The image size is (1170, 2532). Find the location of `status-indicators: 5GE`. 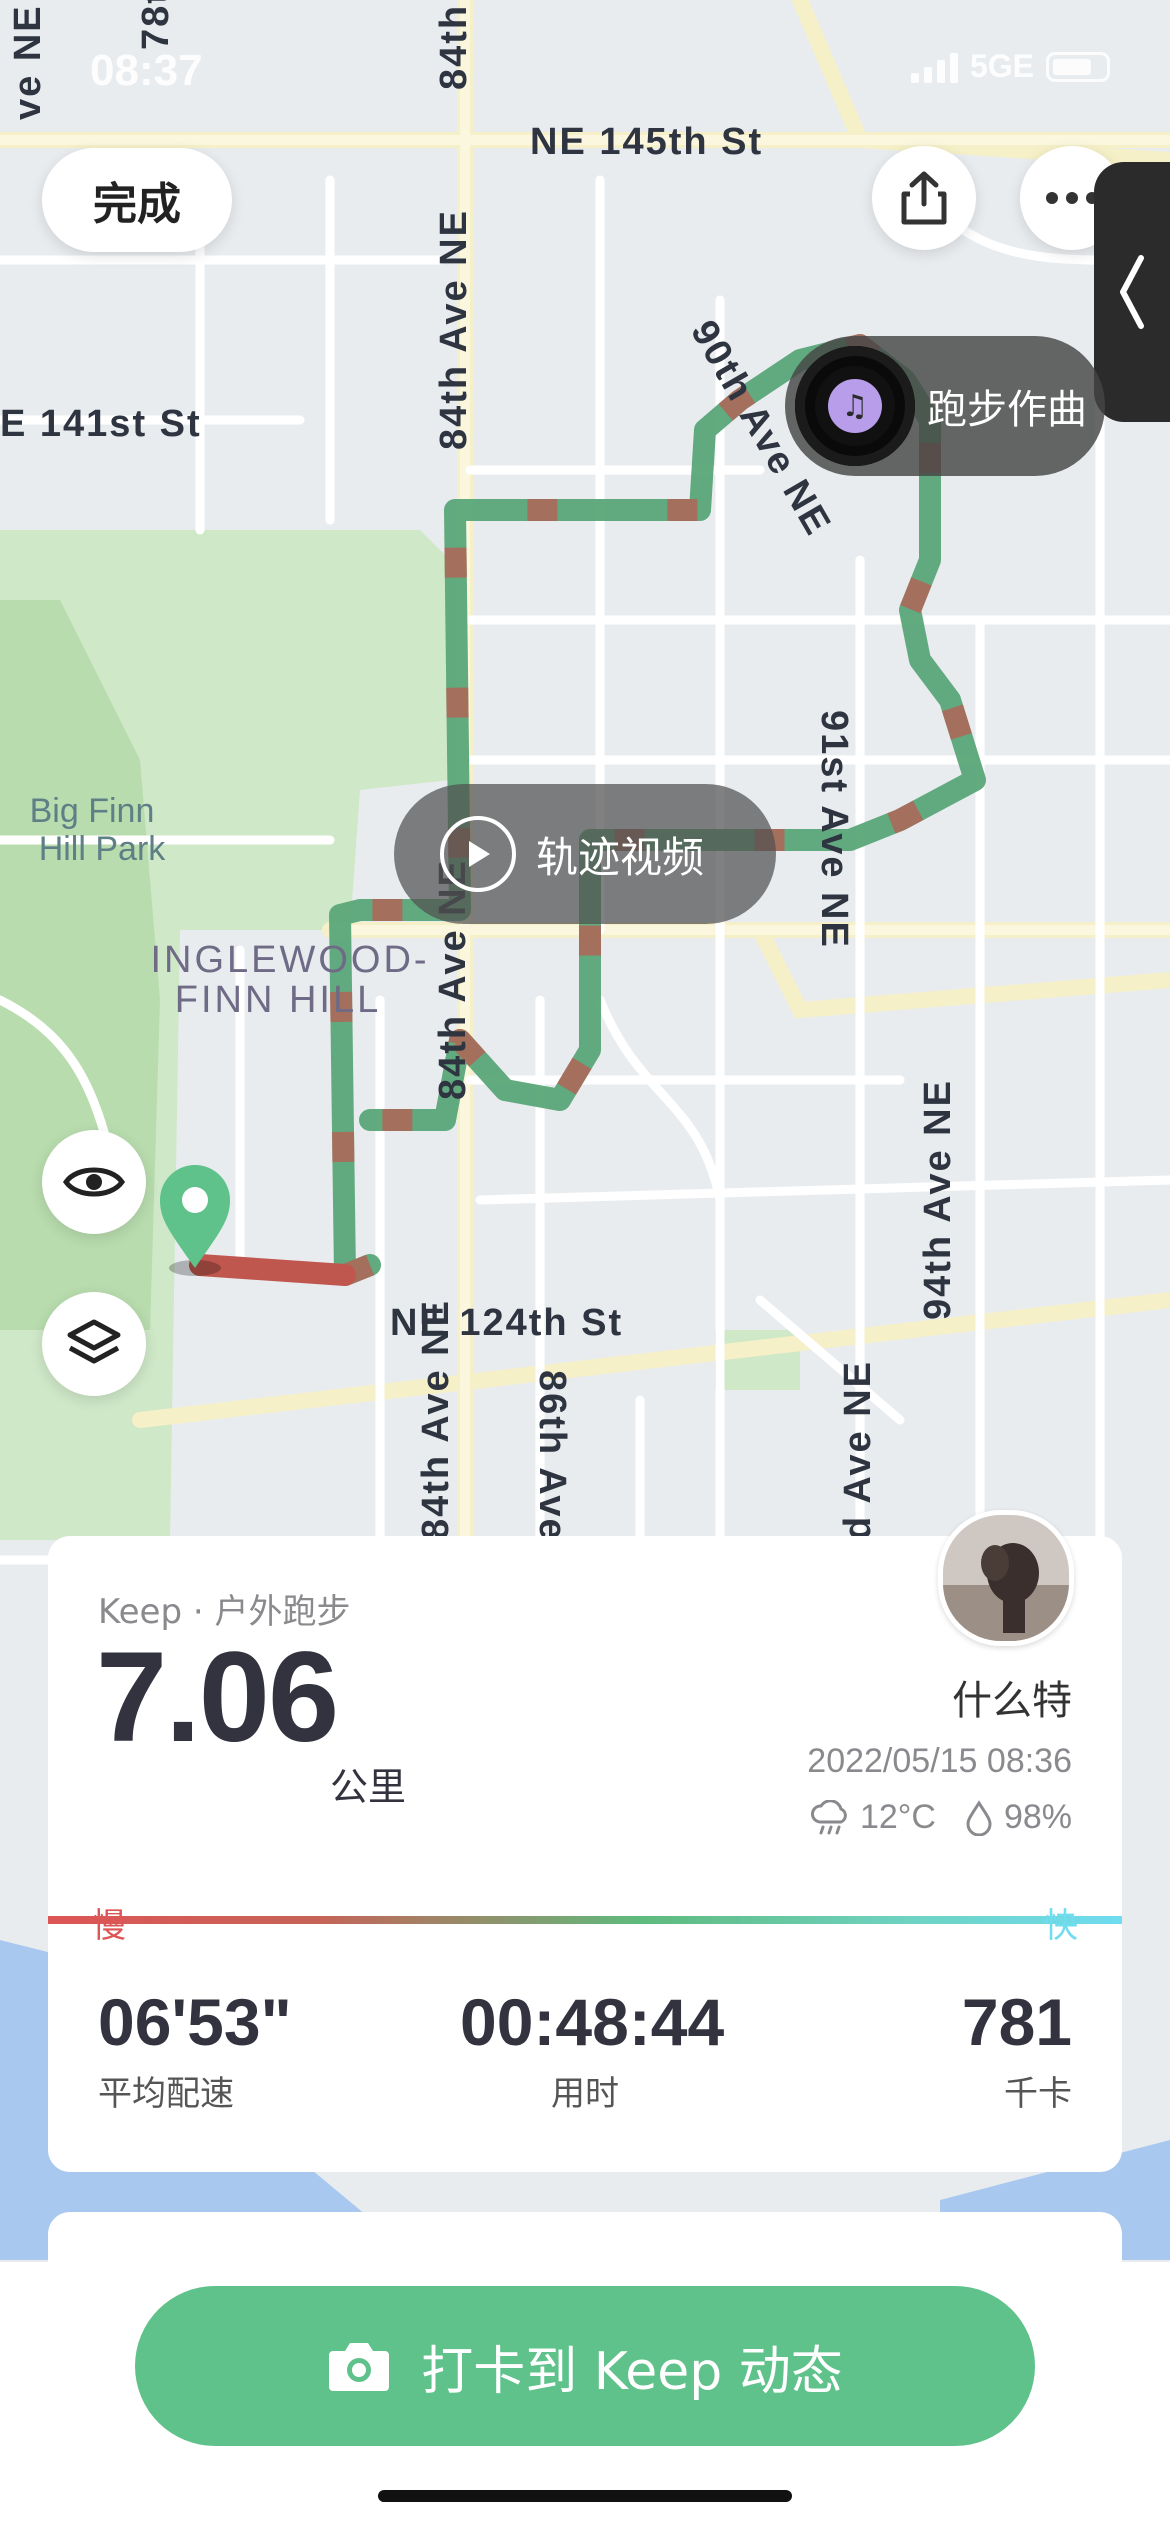

status-indicators: 5GE is located at coordinates (1010, 66).